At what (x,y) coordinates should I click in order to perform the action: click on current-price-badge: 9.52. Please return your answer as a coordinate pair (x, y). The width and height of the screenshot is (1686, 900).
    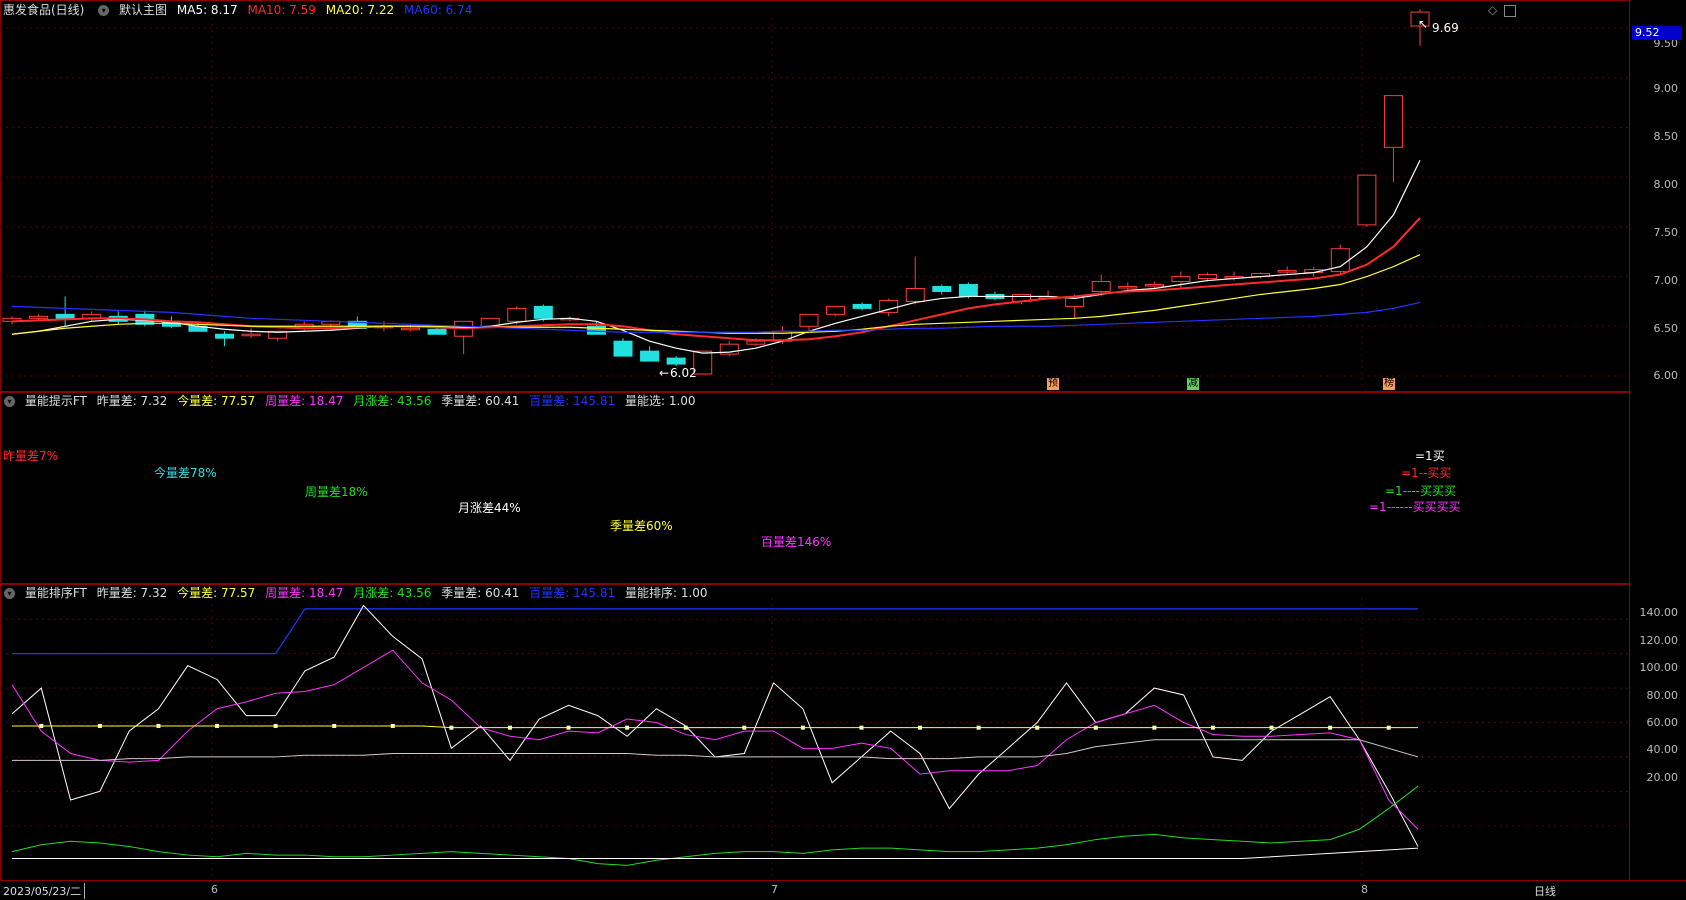
    Looking at the image, I should click on (1657, 33).